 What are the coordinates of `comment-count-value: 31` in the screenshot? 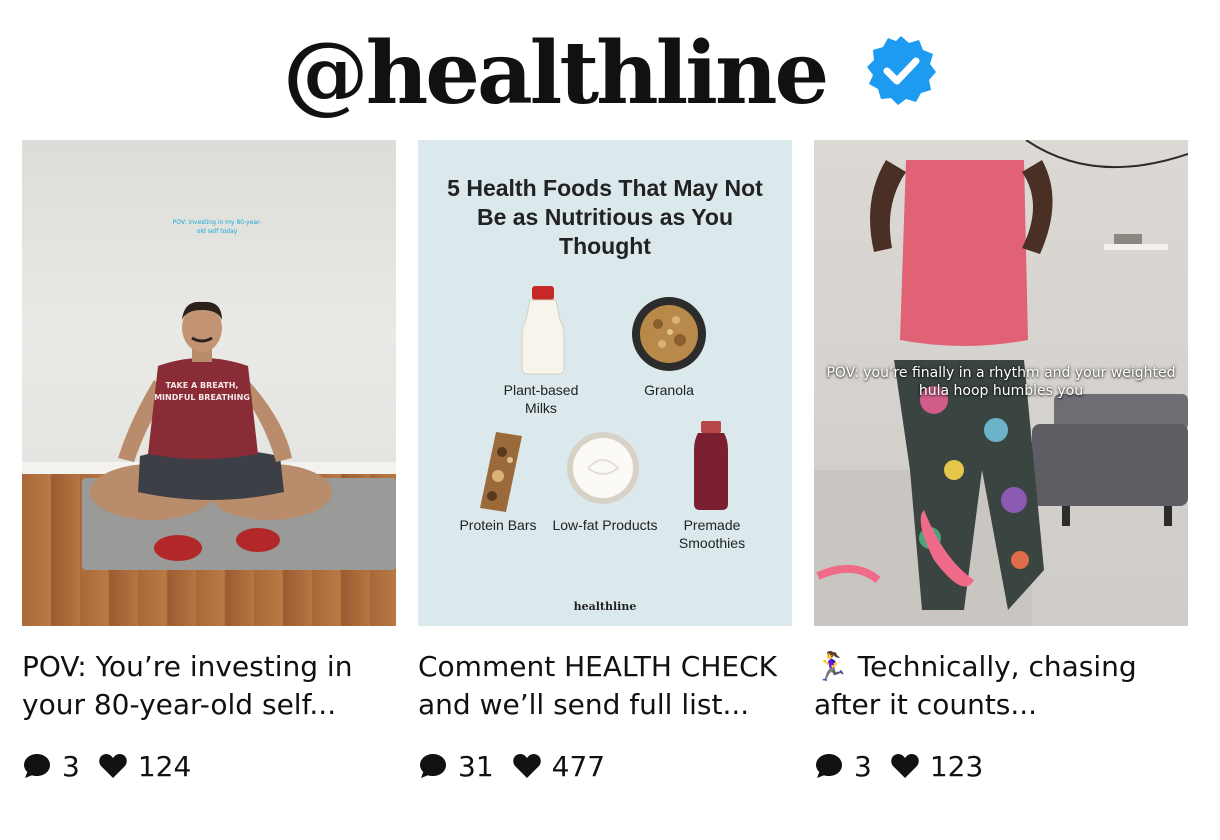 It's located at (476, 766).